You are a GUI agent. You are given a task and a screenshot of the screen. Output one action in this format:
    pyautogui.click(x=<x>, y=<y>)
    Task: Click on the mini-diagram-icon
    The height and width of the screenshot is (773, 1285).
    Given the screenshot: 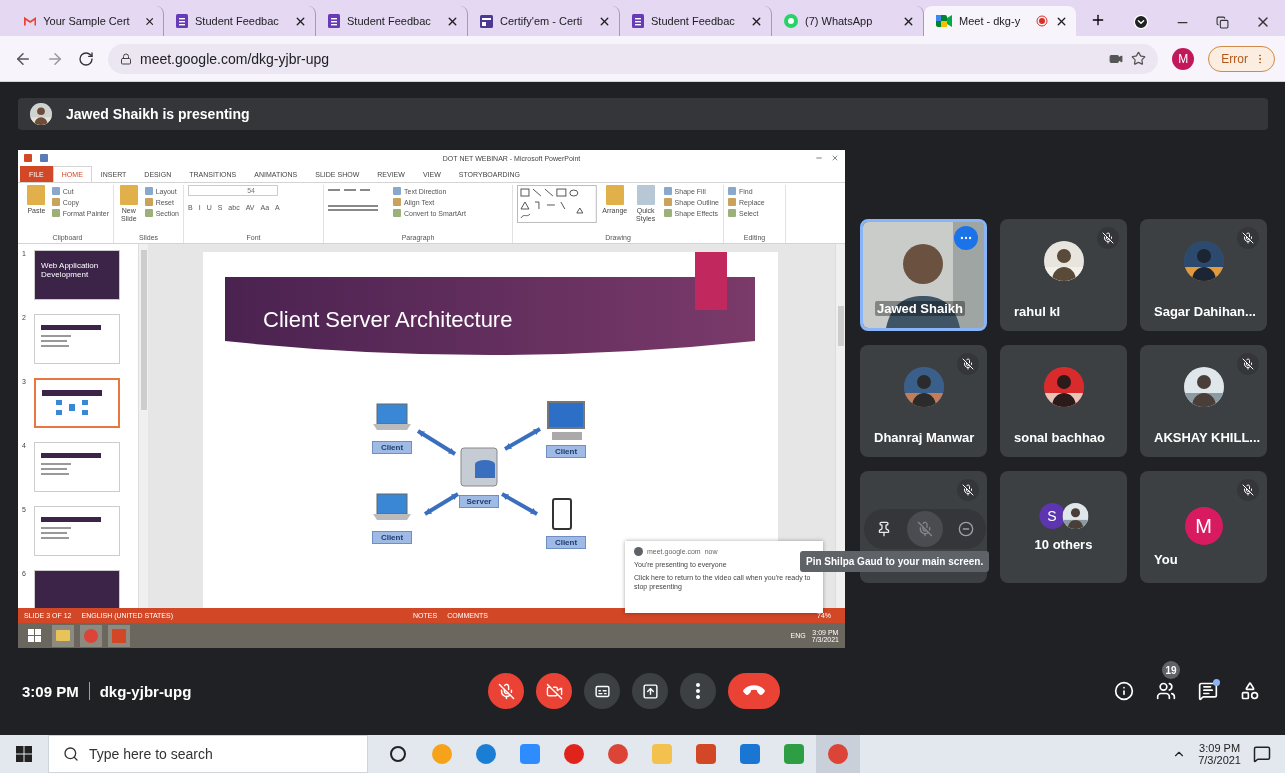 What is the action you would take?
    pyautogui.click(x=72, y=404)
    